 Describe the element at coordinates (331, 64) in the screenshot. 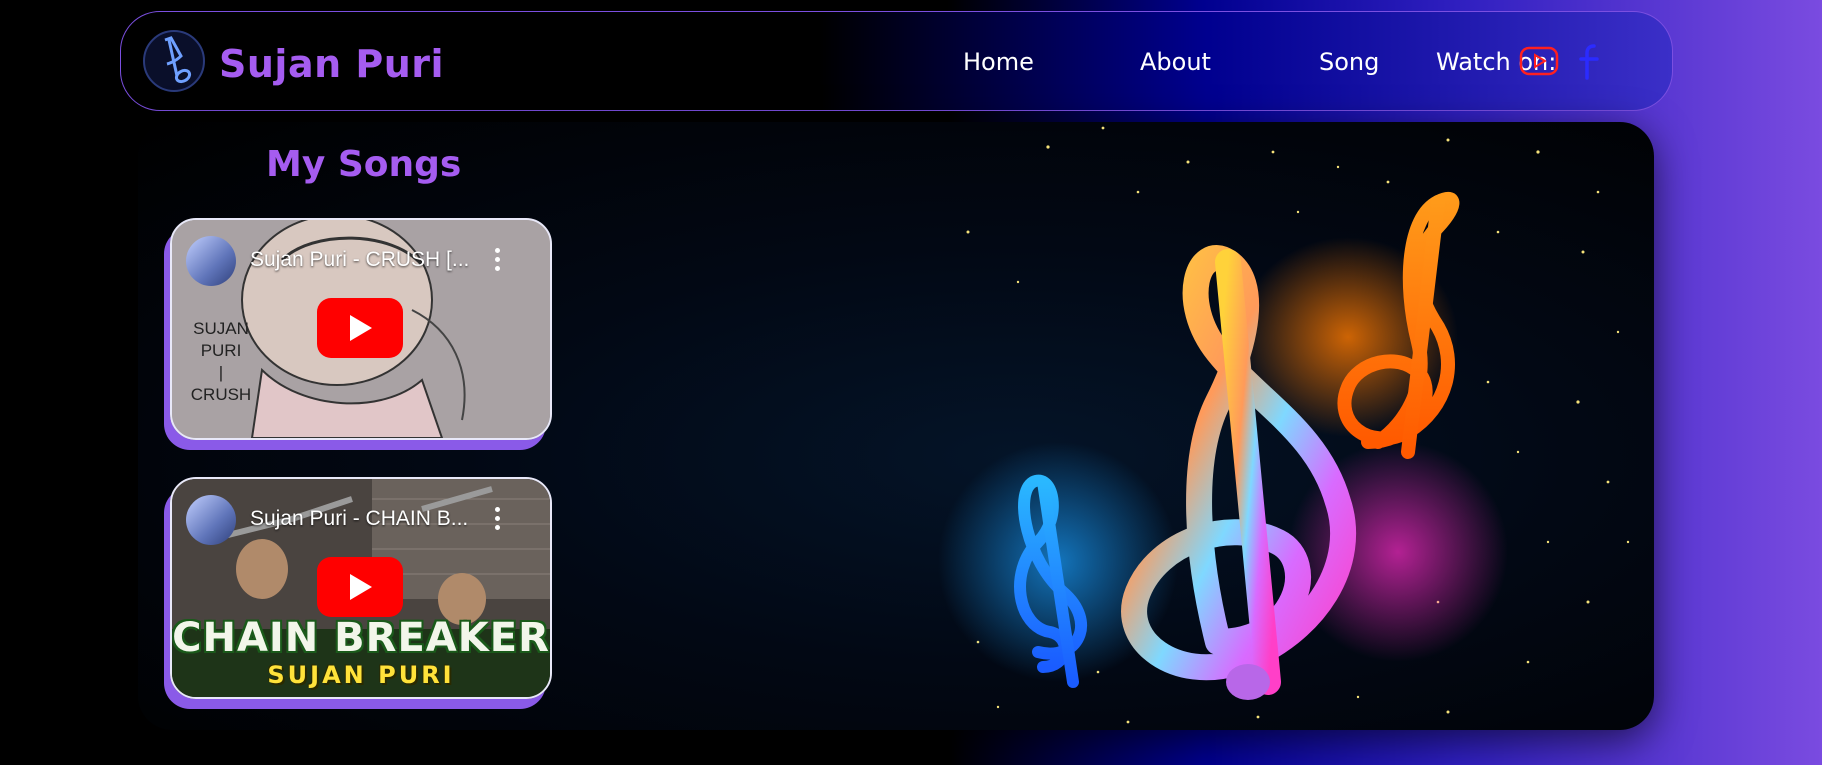

I see `brand-name: Sujan Puri` at that location.